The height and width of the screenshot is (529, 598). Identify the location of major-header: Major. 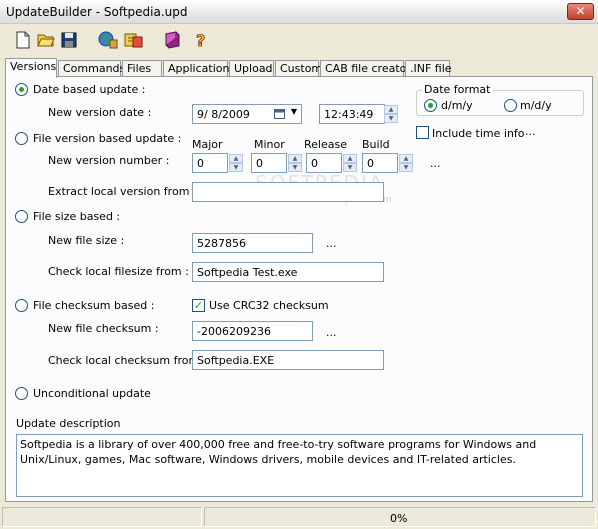
(207, 144).